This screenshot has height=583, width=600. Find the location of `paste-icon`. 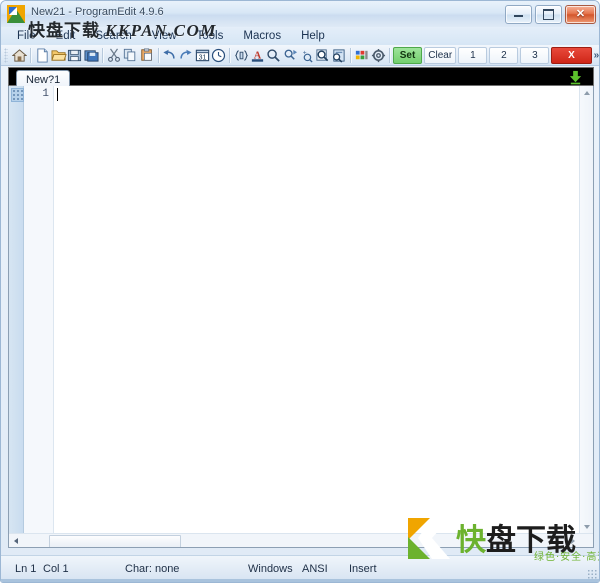

paste-icon is located at coordinates (147, 55).